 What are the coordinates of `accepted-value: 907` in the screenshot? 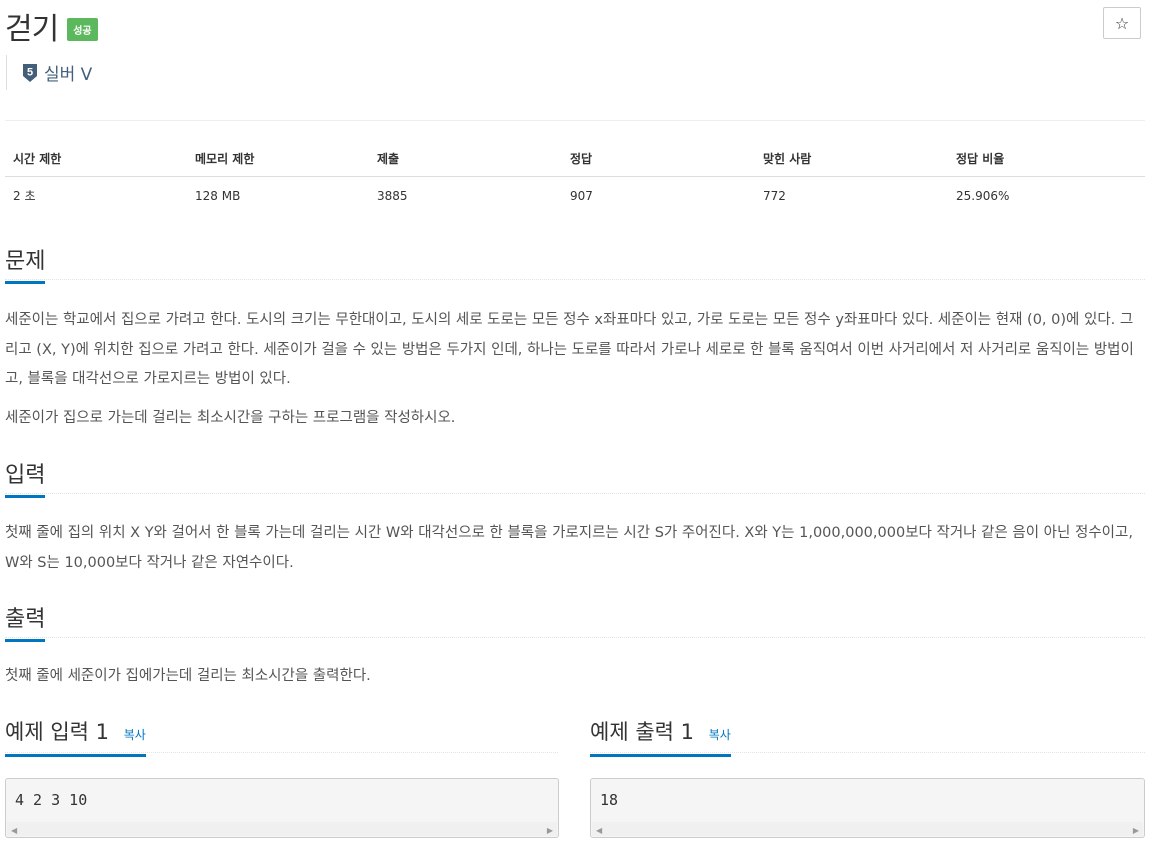 It's located at (581, 195).